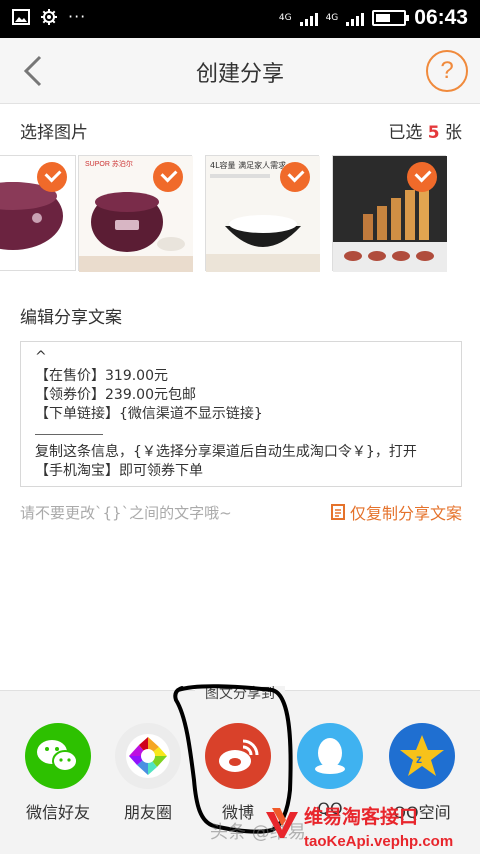 This screenshot has width=480, height=854. Describe the element at coordinates (239, 74) in the screenshot. I see `page-title: 创建分享` at that location.